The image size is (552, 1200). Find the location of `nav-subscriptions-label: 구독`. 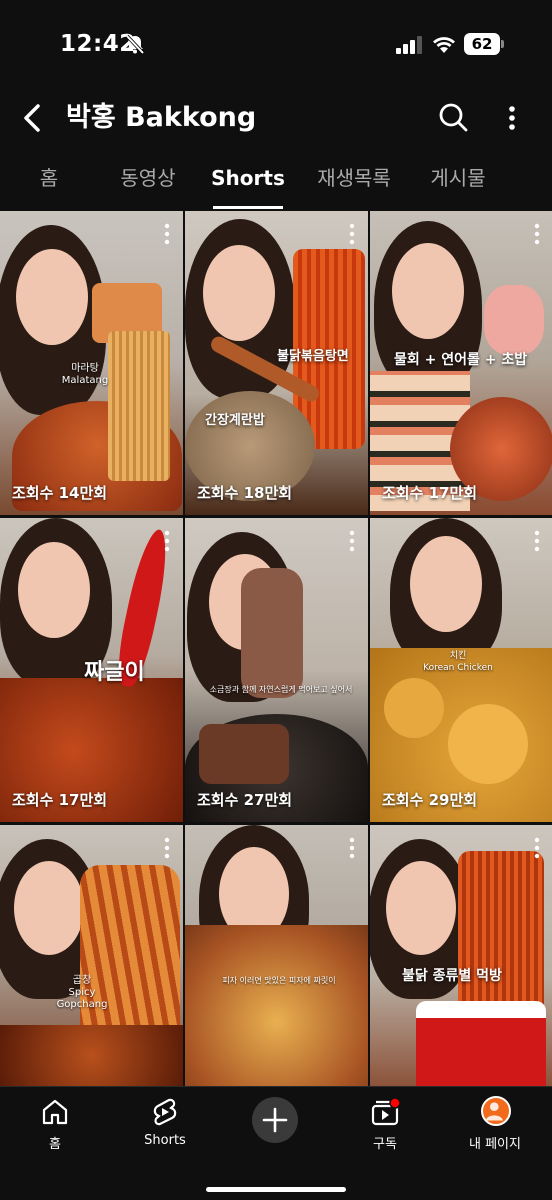

nav-subscriptions-label: 구독 is located at coordinates (385, 1144).